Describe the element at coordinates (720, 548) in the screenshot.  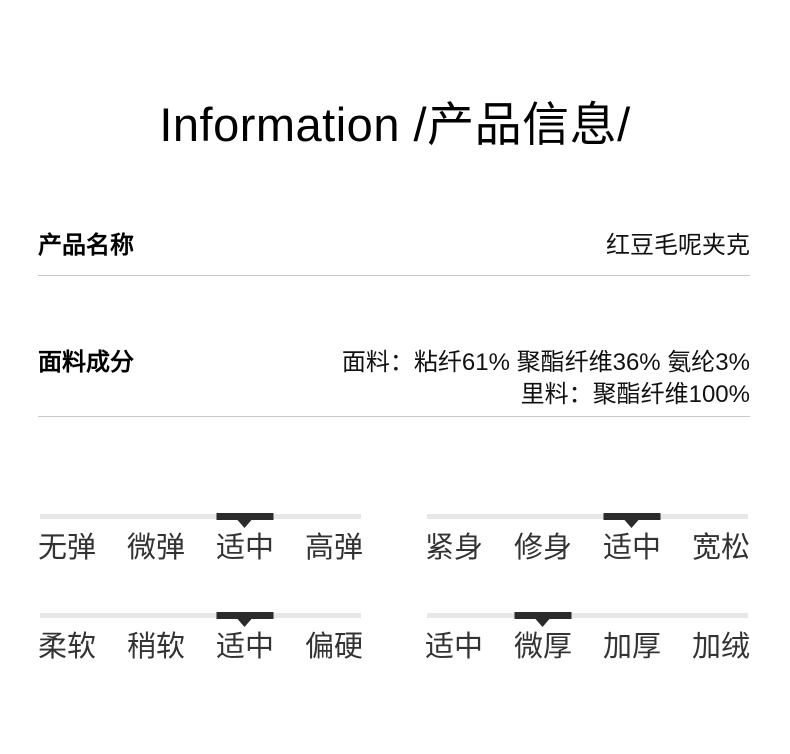
I see `scale-option: 宽松` at that location.